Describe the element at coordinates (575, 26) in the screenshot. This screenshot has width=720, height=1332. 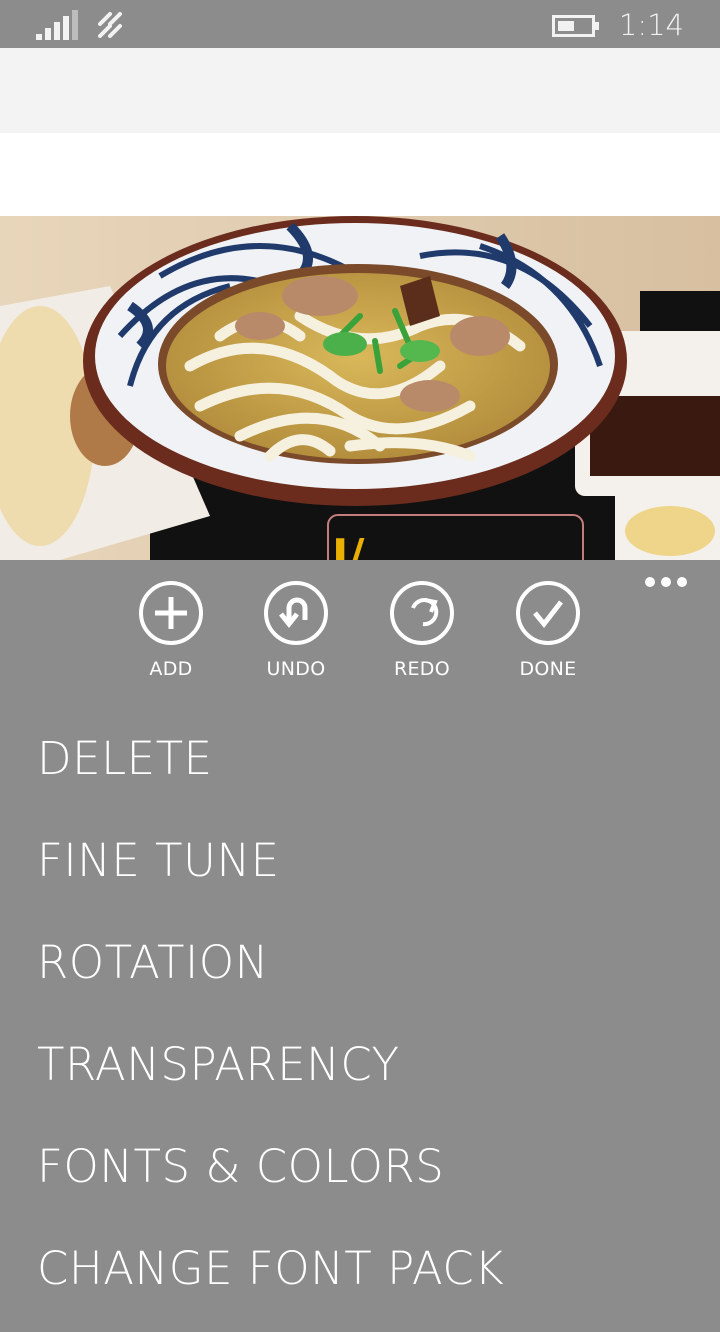
I see `battery-icon` at that location.